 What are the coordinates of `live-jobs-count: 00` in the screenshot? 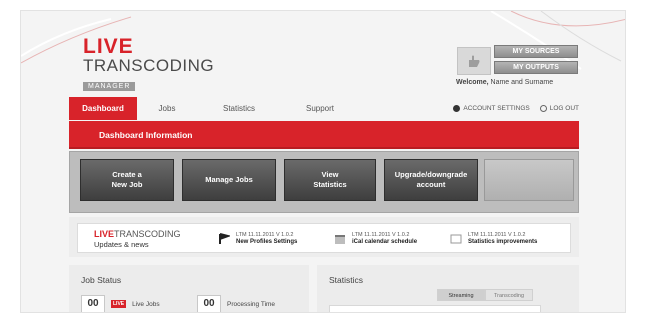 It's located at (93, 303).